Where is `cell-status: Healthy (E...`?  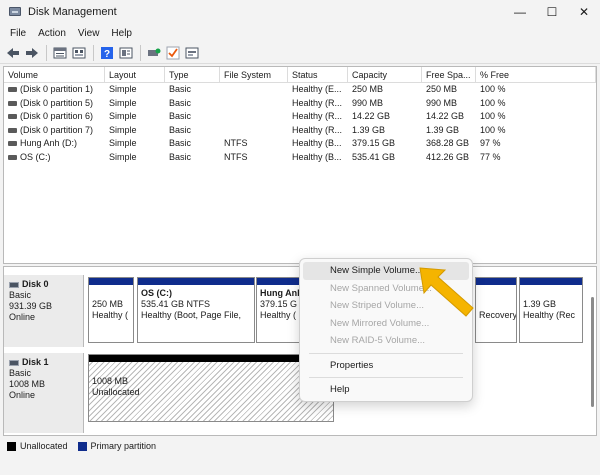
cell-status: Healthy (E... is located at coordinates (317, 89).